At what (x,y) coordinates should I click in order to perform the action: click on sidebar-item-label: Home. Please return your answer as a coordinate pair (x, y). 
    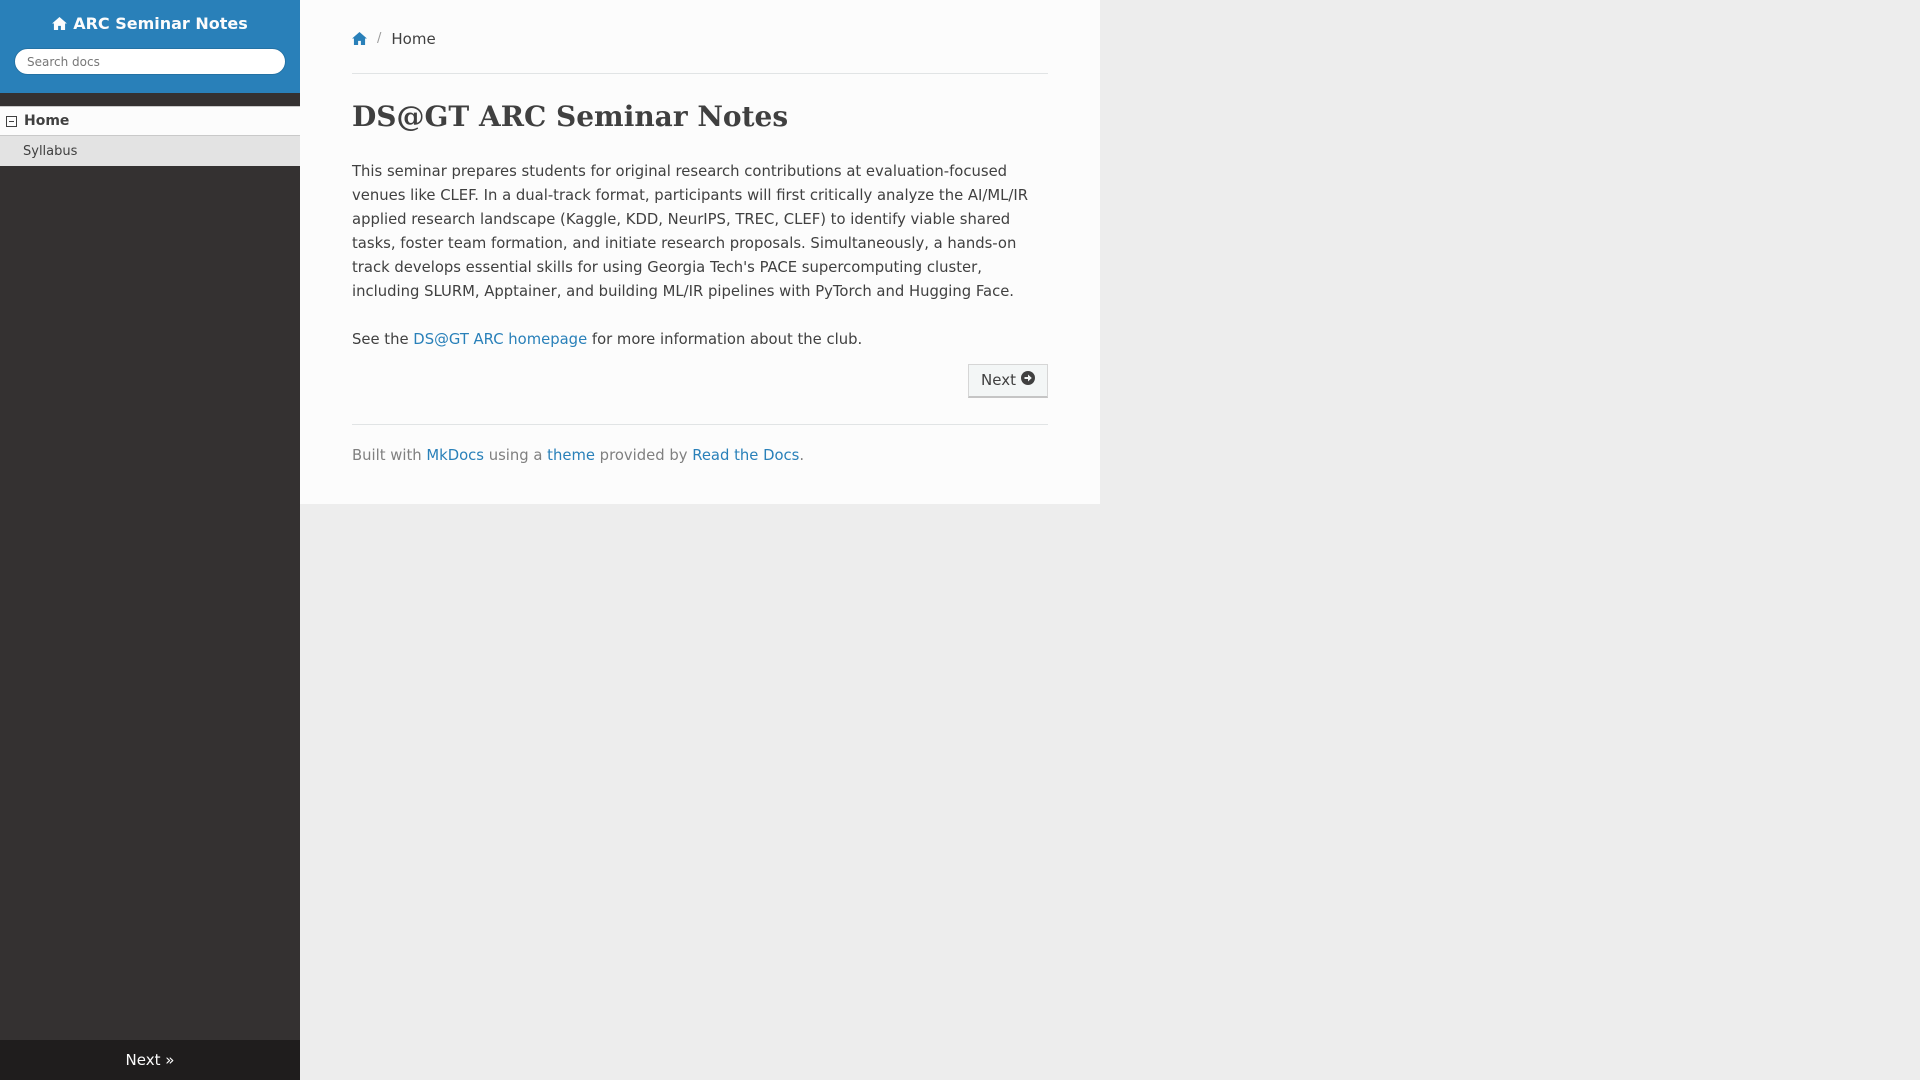
    Looking at the image, I should click on (47, 121).